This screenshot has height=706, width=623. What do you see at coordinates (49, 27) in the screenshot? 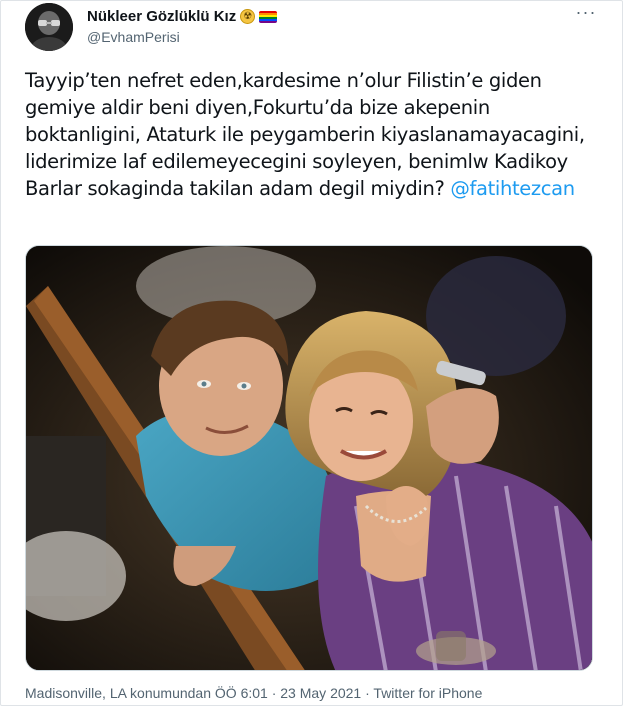
I see `author-avatar` at bounding box center [49, 27].